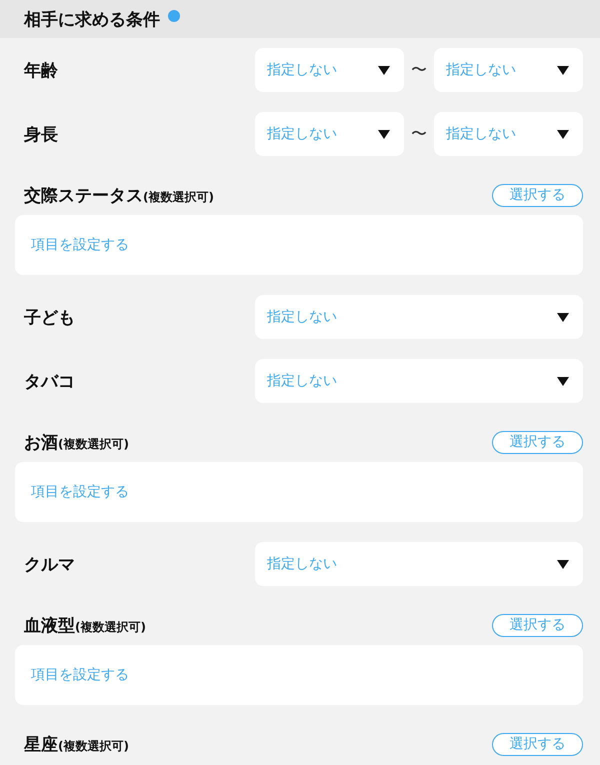 The height and width of the screenshot is (765, 600). What do you see at coordinates (49, 317) in the screenshot?
I see `condition-label: 子ども` at bounding box center [49, 317].